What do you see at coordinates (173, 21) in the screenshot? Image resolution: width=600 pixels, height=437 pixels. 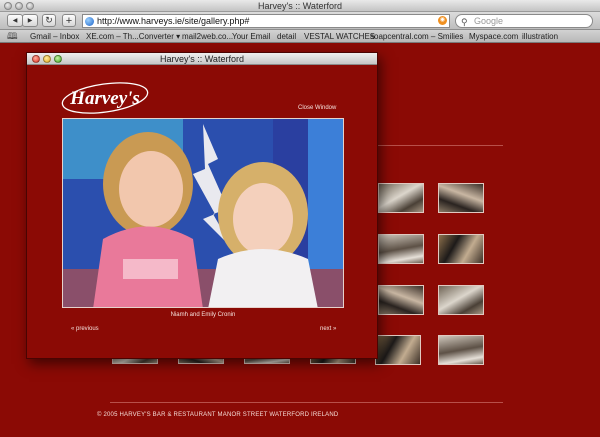 I see `address-bar-url: http://www.harveys.ie/site/gallery.php#` at bounding box center [173, 21].